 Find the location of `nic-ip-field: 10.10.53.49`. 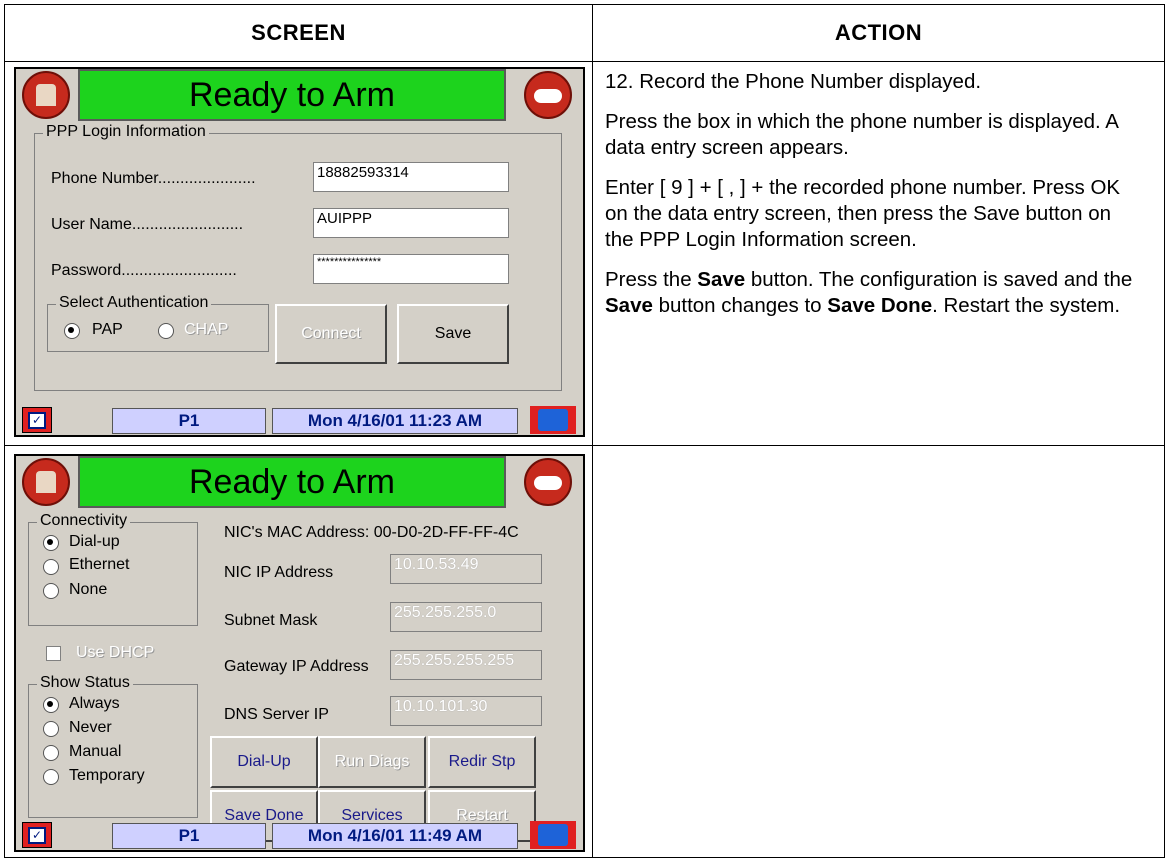

nic-ip-field: 10.10.53.49 is located at coordinates (466, 569).